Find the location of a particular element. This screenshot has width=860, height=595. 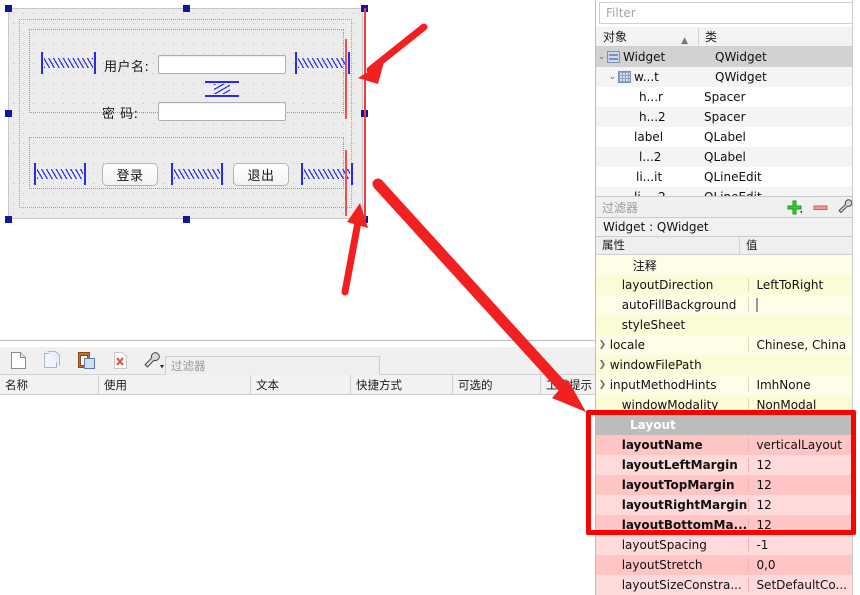

property-value-label: -1 is located at coordinates (804, 545).